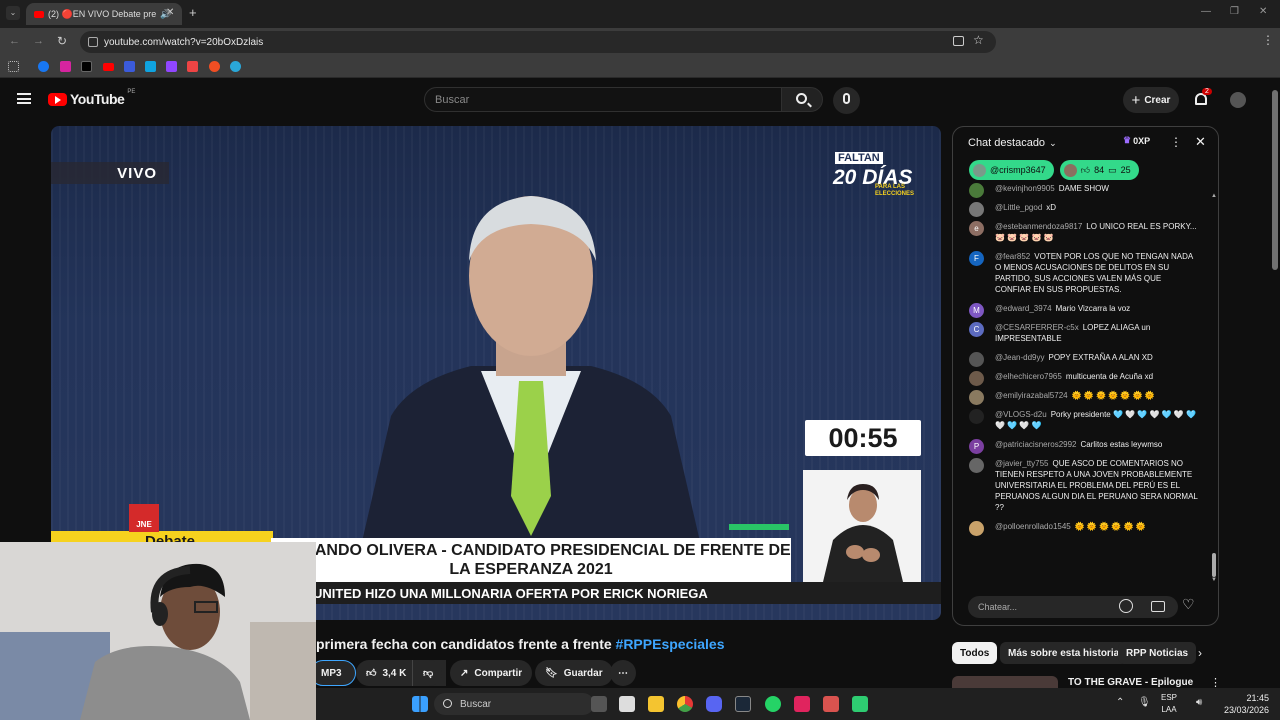 This screenshot has height=720, width=1280. I want to click on more-actions-button: ⋯, so click(623, 673).